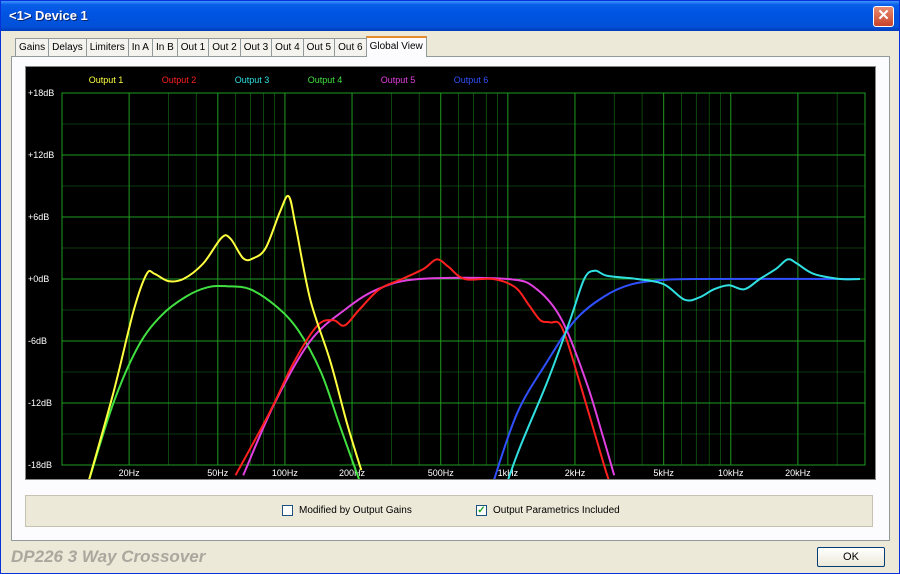 This screenshot has width=900, height=574. I want to click on close-icon: ✕, so click(883, 15).